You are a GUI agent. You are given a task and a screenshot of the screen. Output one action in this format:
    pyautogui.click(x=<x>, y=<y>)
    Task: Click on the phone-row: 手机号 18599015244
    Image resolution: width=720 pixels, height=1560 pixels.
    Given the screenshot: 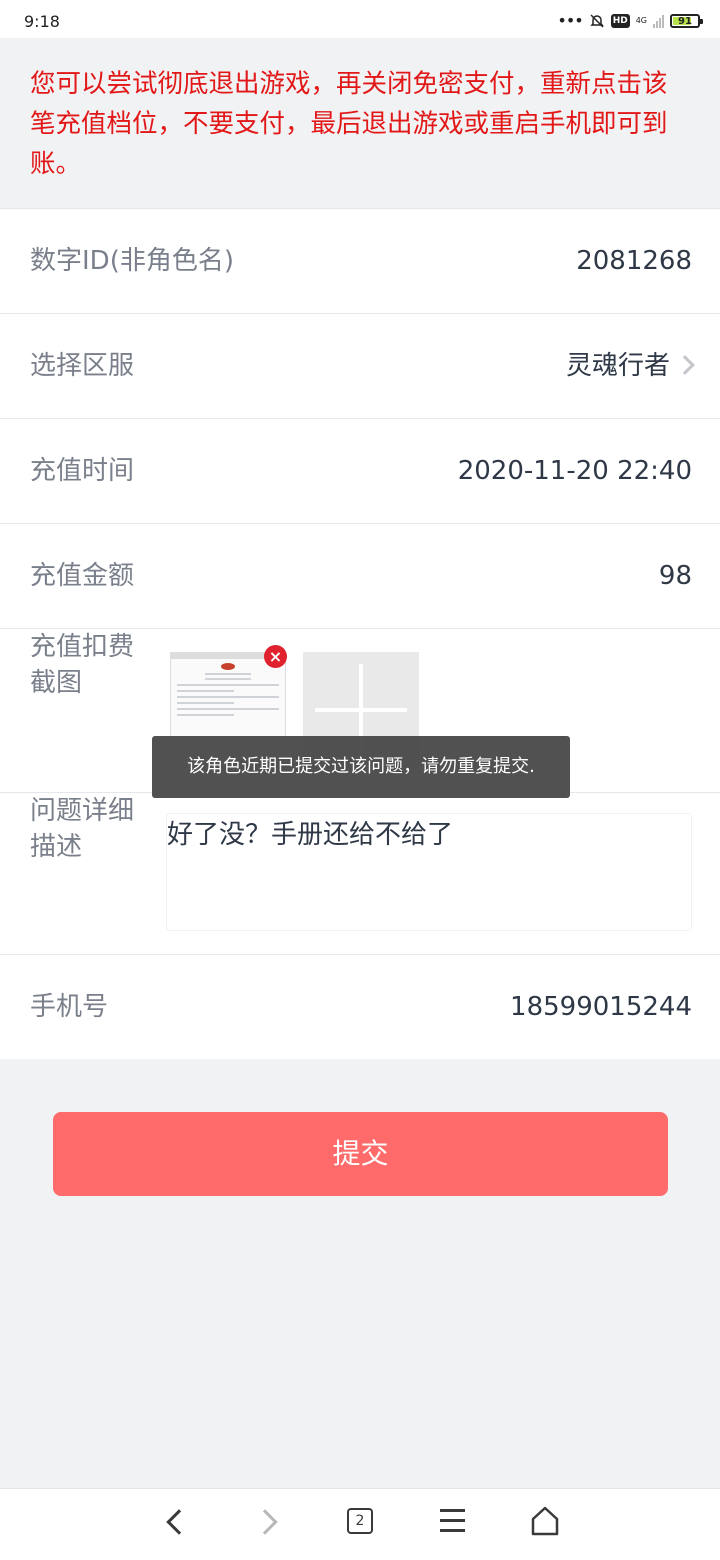 What is the action you would take?
    pyautogui.click(x=360, y=1006)
    